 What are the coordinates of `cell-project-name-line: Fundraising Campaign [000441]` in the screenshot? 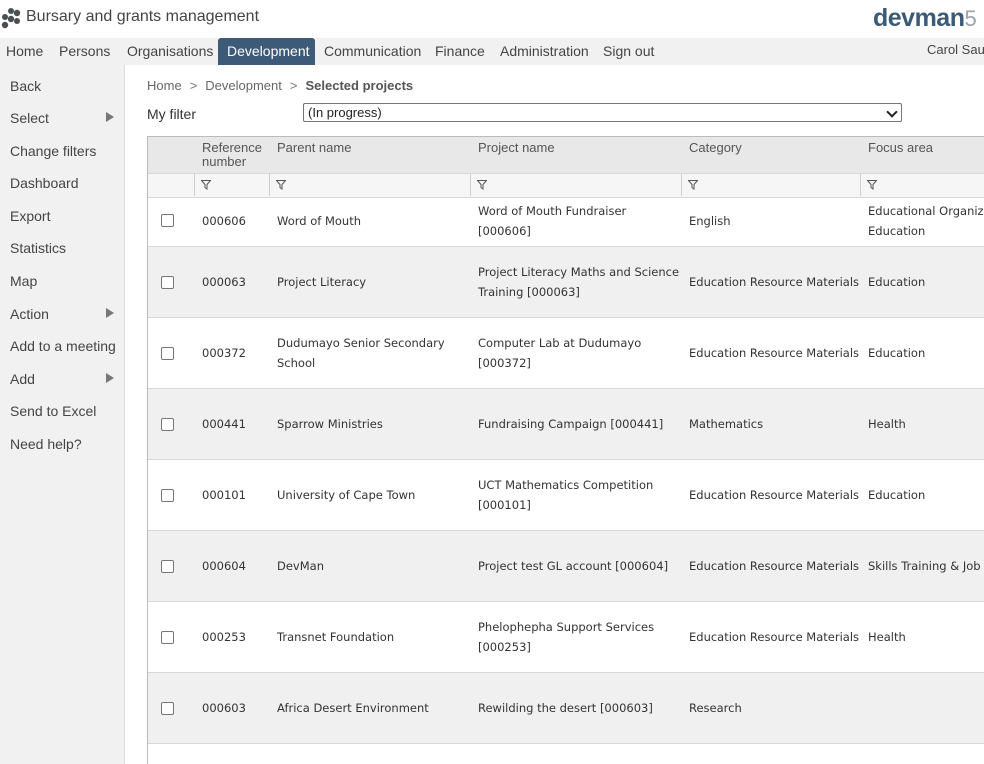 It's located at (571, 424).